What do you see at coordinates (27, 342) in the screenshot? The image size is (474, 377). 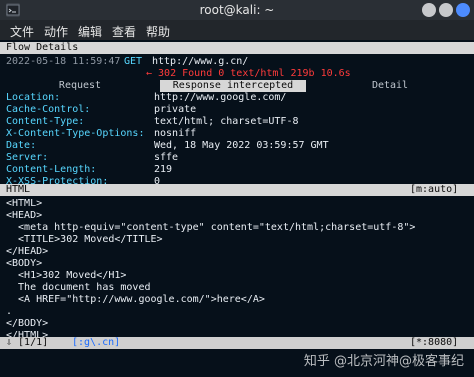 I see `status-left: ⇩ [1/1]` at bounding box center [27, 342].